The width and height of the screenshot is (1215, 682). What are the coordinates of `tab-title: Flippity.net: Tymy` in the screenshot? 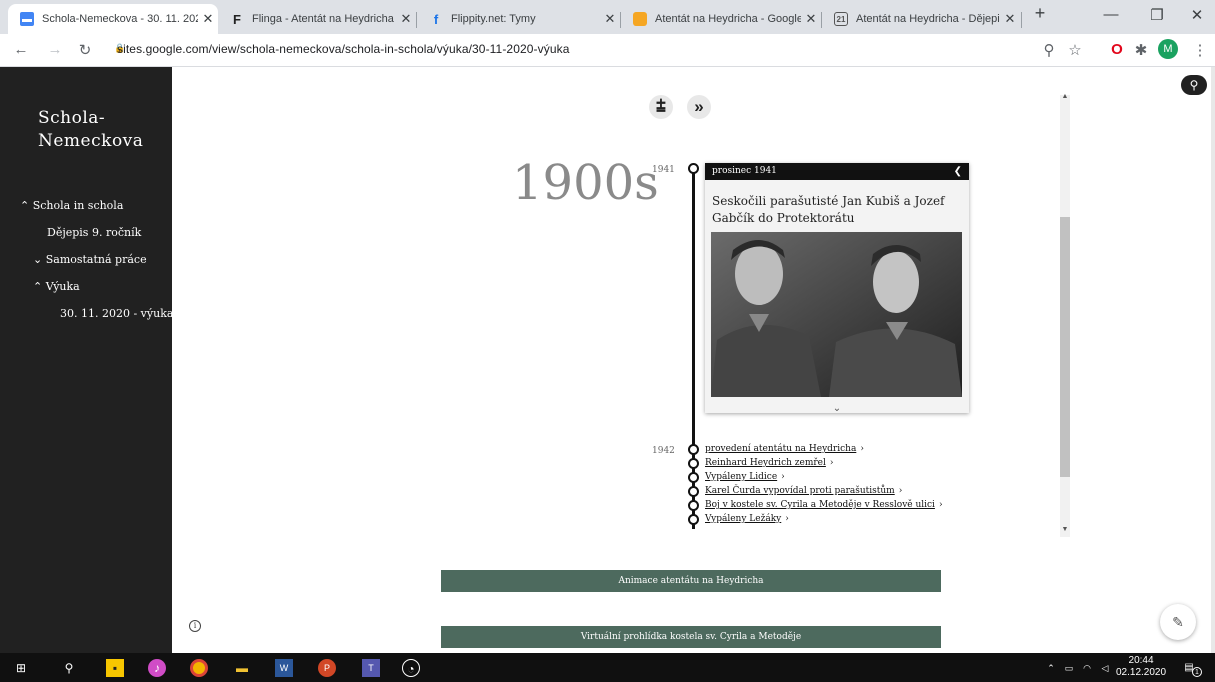 It's located at (493, 19).